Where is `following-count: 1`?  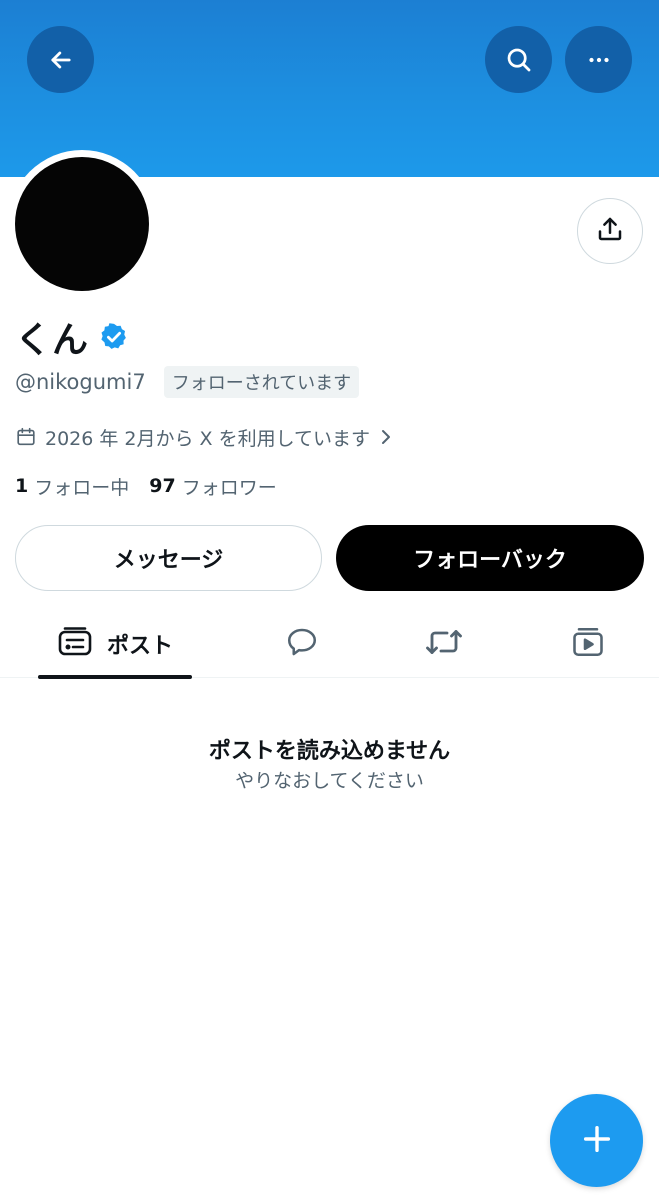 following-count: 1 is located at coordinates (22, 486).